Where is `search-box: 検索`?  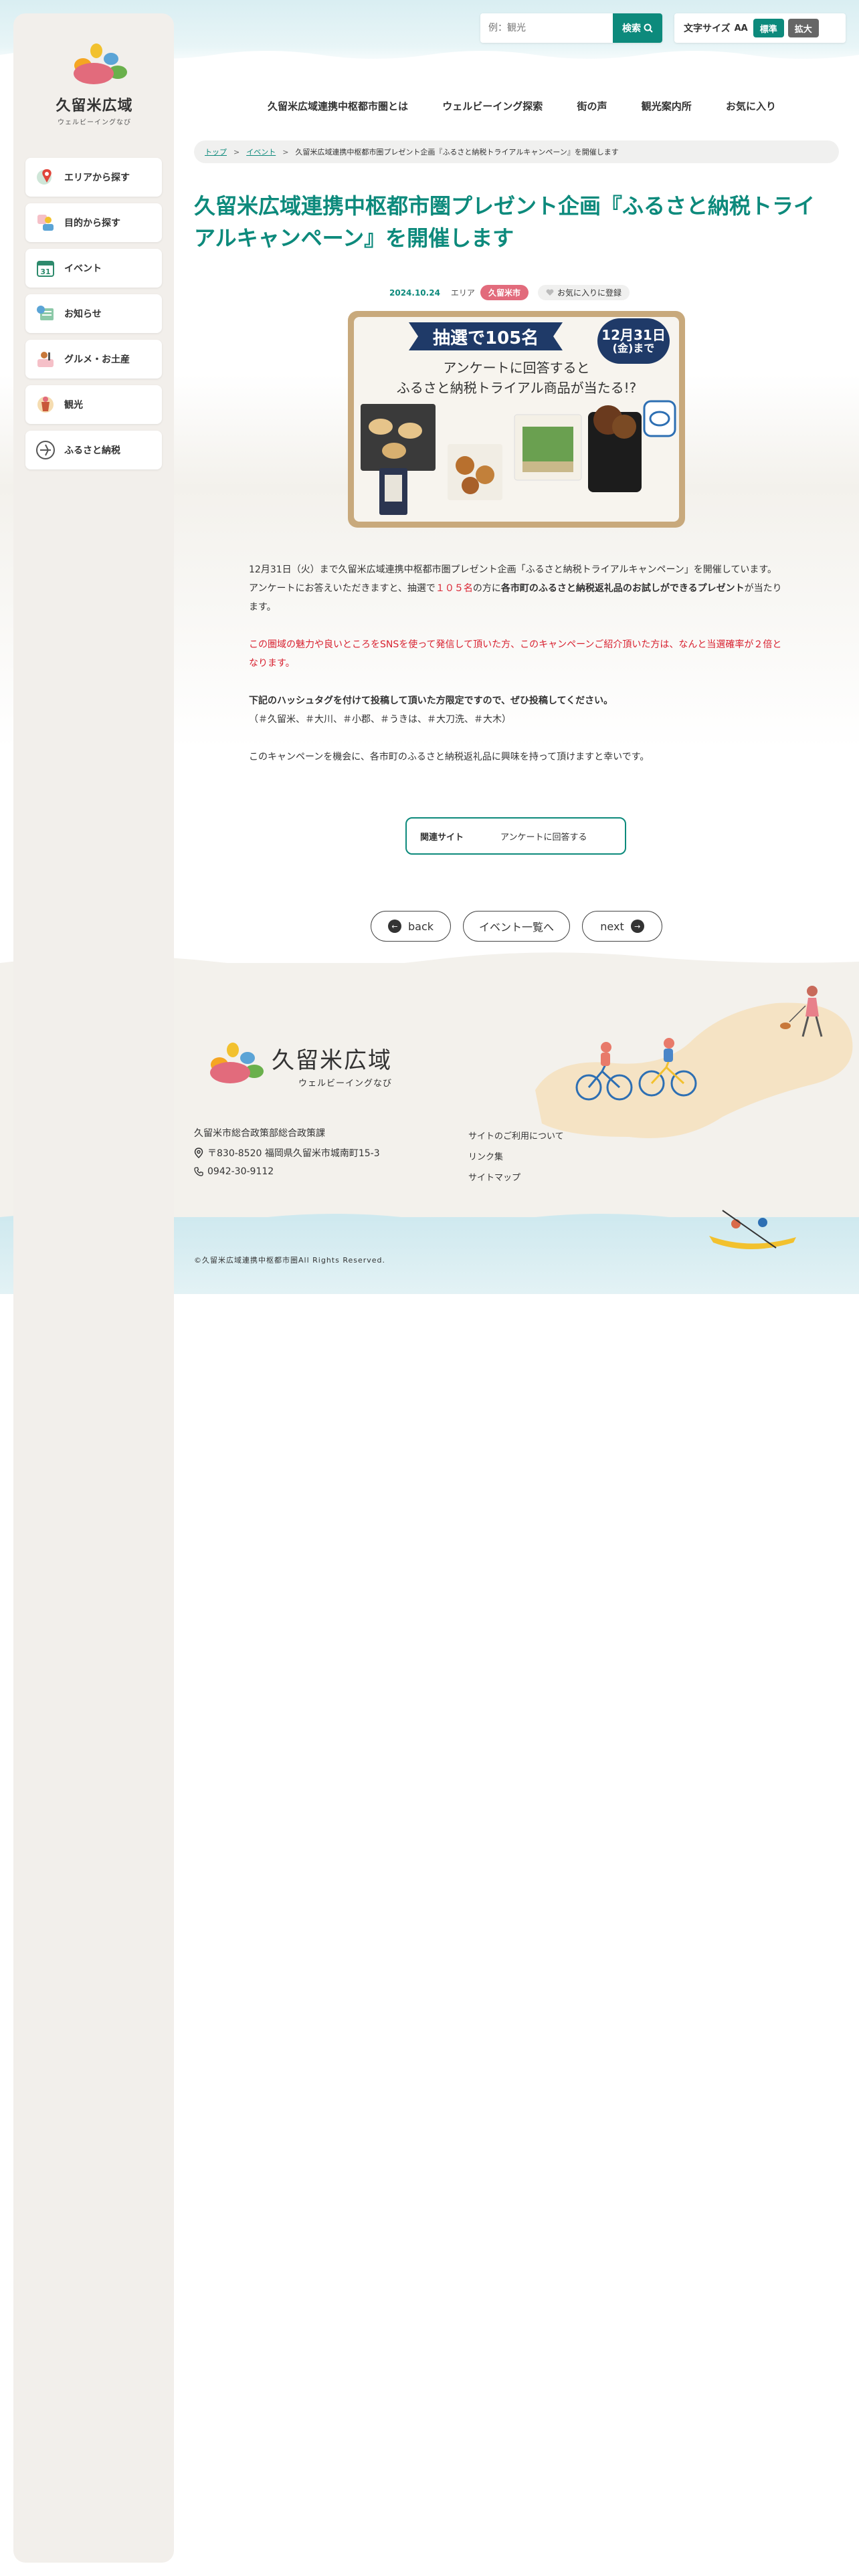
search-box: 検索 is located at coordinates (571, 28).